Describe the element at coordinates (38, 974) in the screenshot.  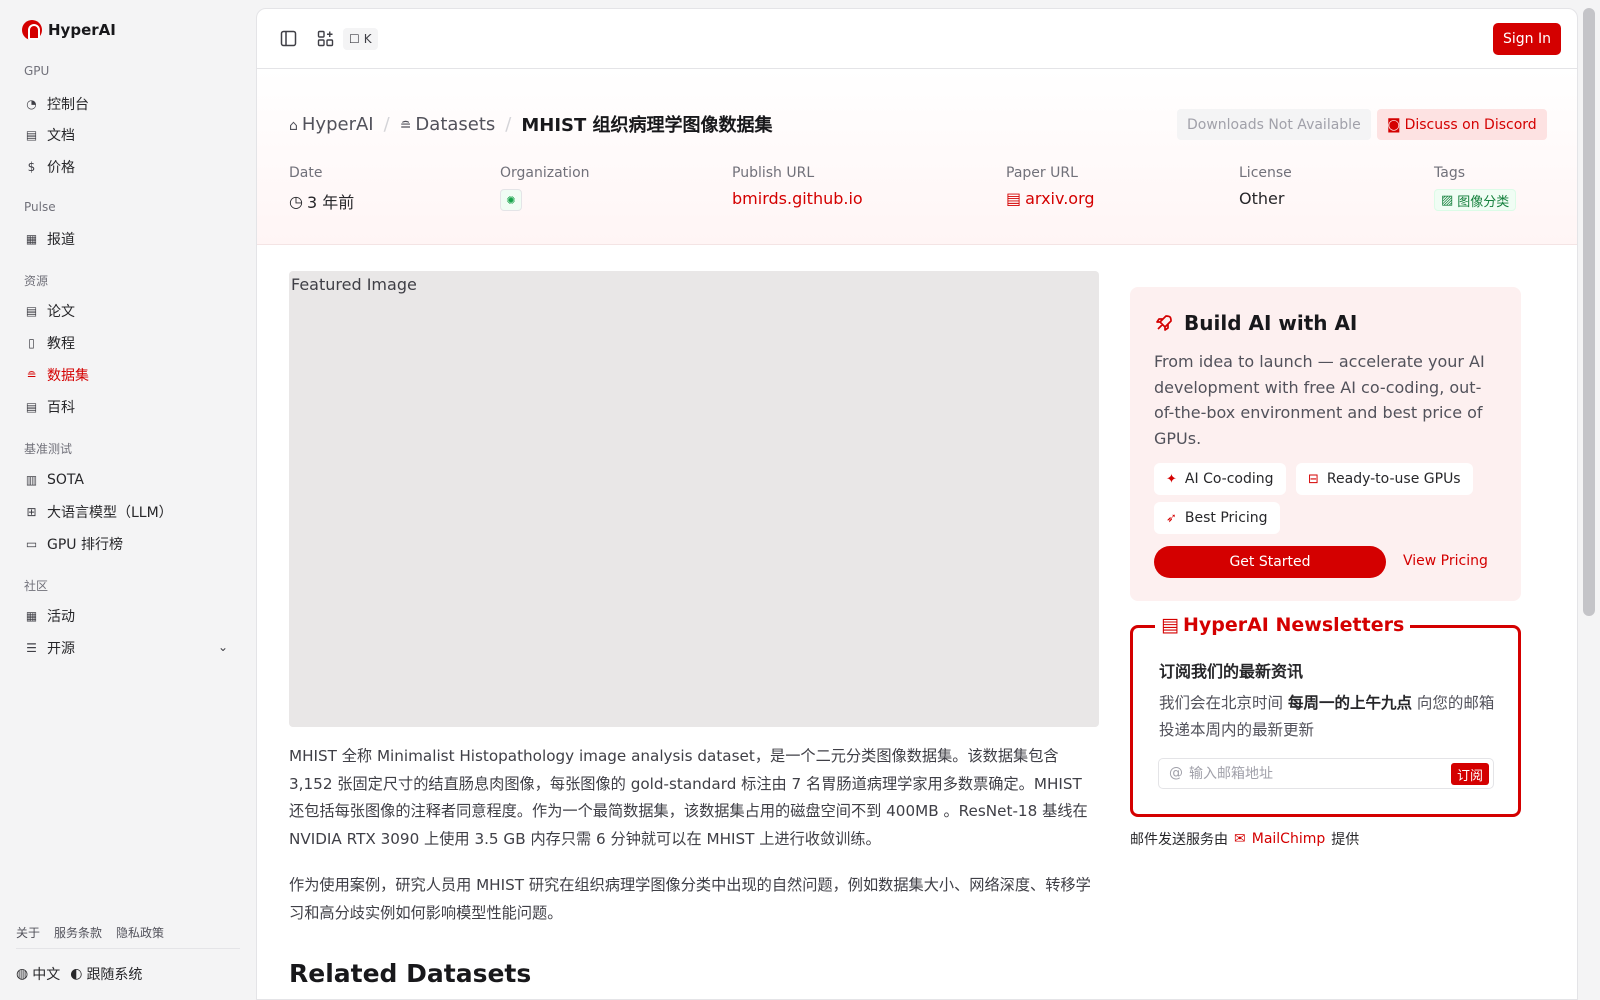
I see `language-switch: ◍ 中文` at that location.